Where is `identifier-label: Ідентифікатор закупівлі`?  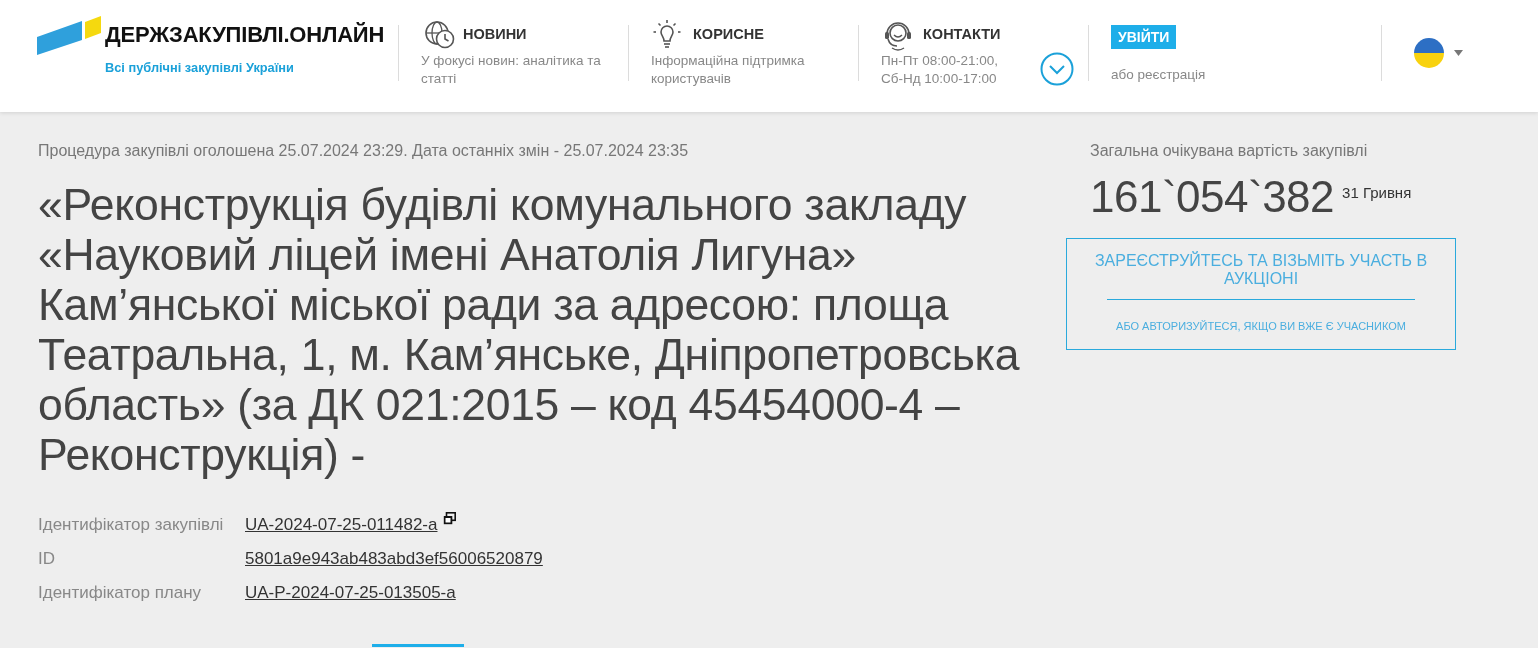
identifier-label: Ідентифікатор закупівлі is located at coordinates (131, 525).